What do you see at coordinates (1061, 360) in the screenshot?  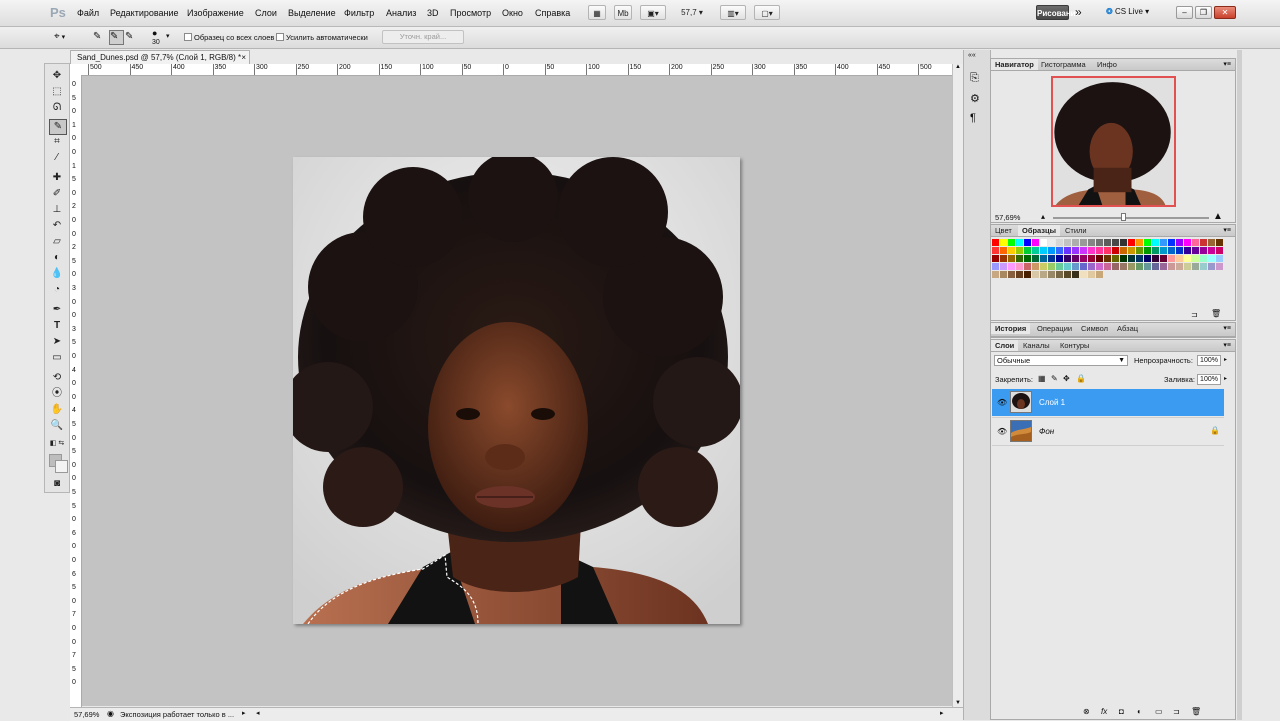 I see `blend-mode-select: Обычные ▼` at bounding box center [1061, 360].